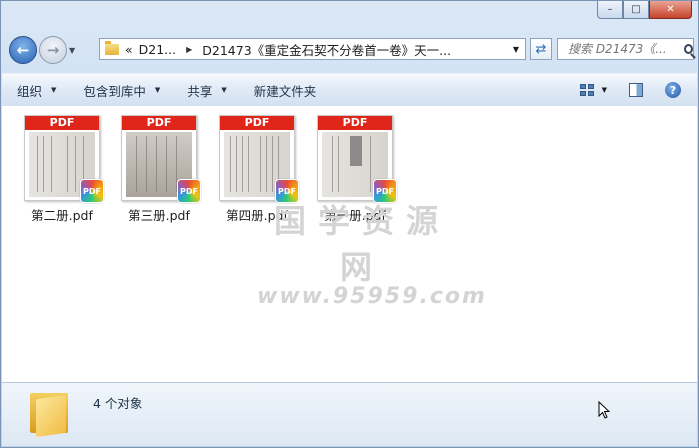 This screenshot has width=699, height=448. What do you see at coordinates (688, 49) in the screenshot?
I see `search-icon` at bounding box center [688, 49].